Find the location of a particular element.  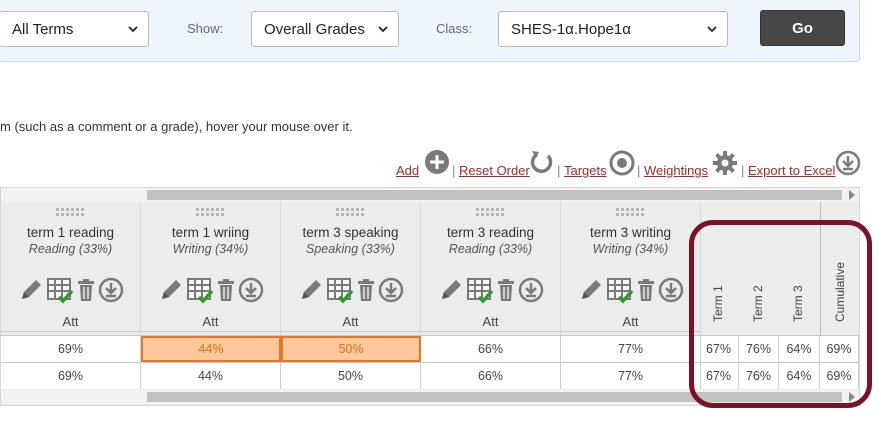

gear-icon is located at coordinates (725, 163).